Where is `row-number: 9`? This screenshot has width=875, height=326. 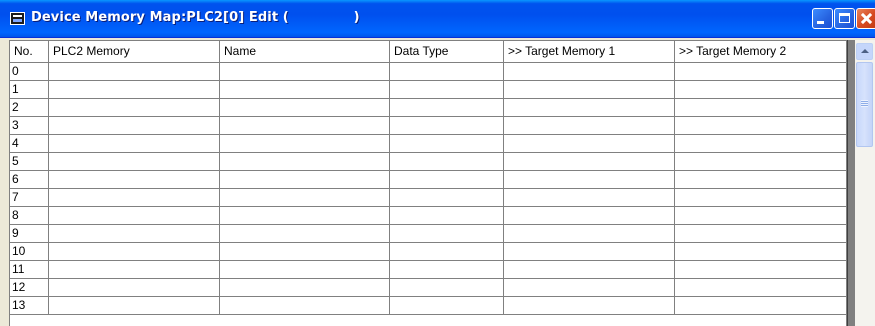
row-number: 9 is located at coordinates (29, 234).